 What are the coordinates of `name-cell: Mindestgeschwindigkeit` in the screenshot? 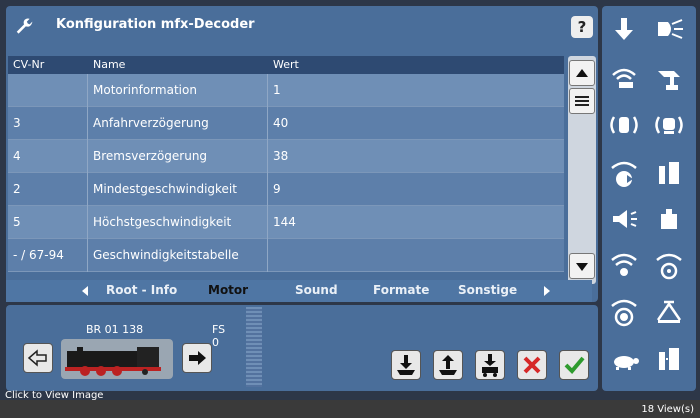 It's located at (178, 189).